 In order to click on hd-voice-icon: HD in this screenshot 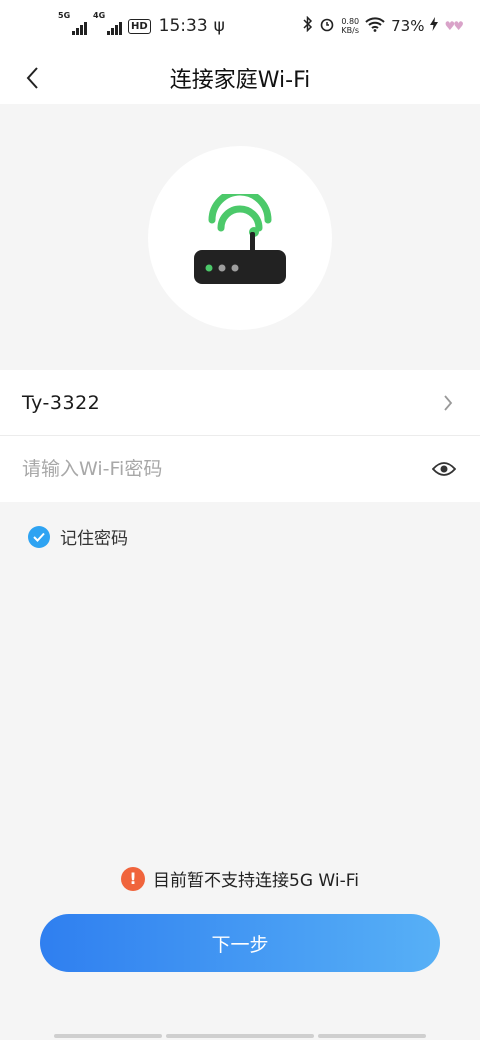, I will do `click(139, 26)`.